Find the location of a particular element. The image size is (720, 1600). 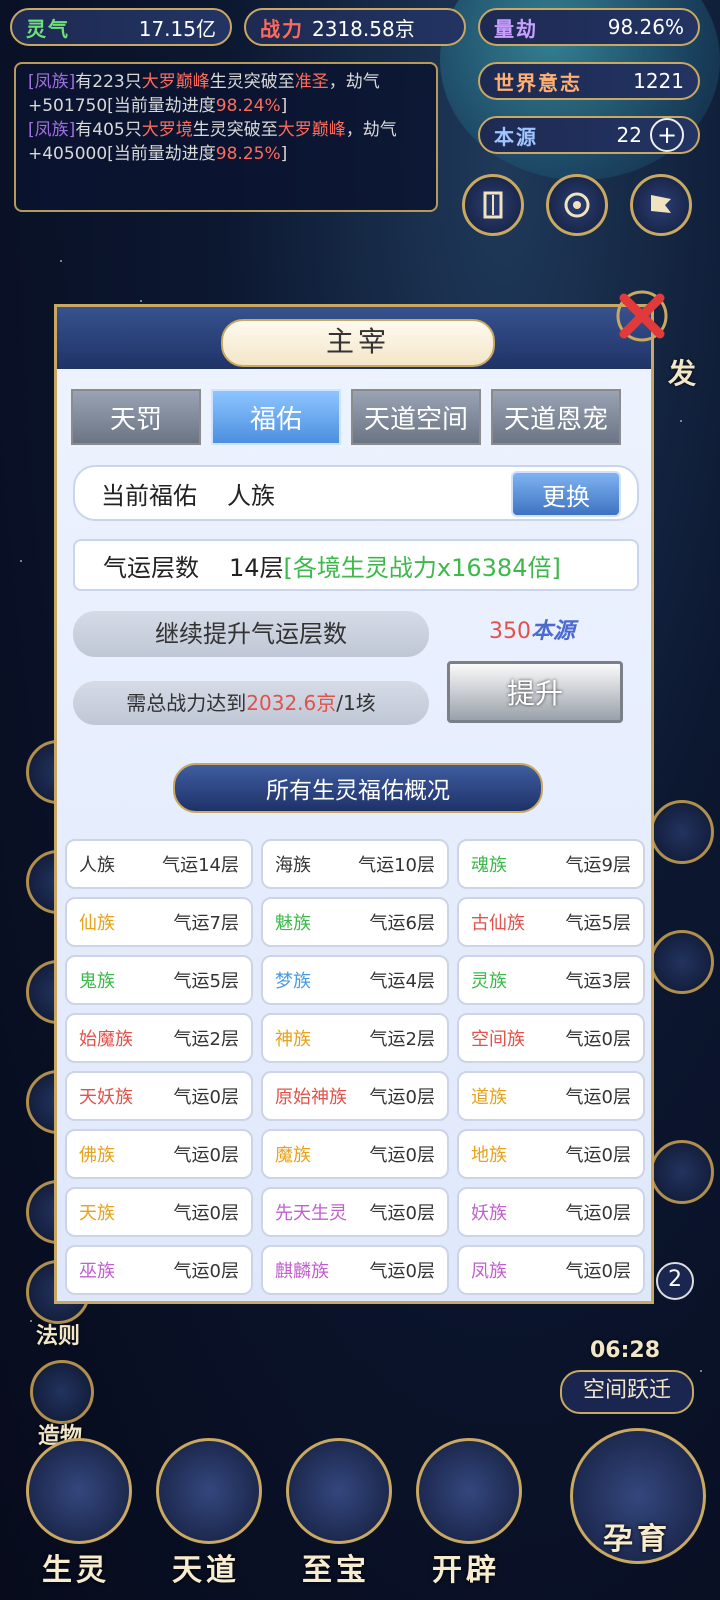

requirement-suffix: /1垓 is located at coordinates (356, 703).